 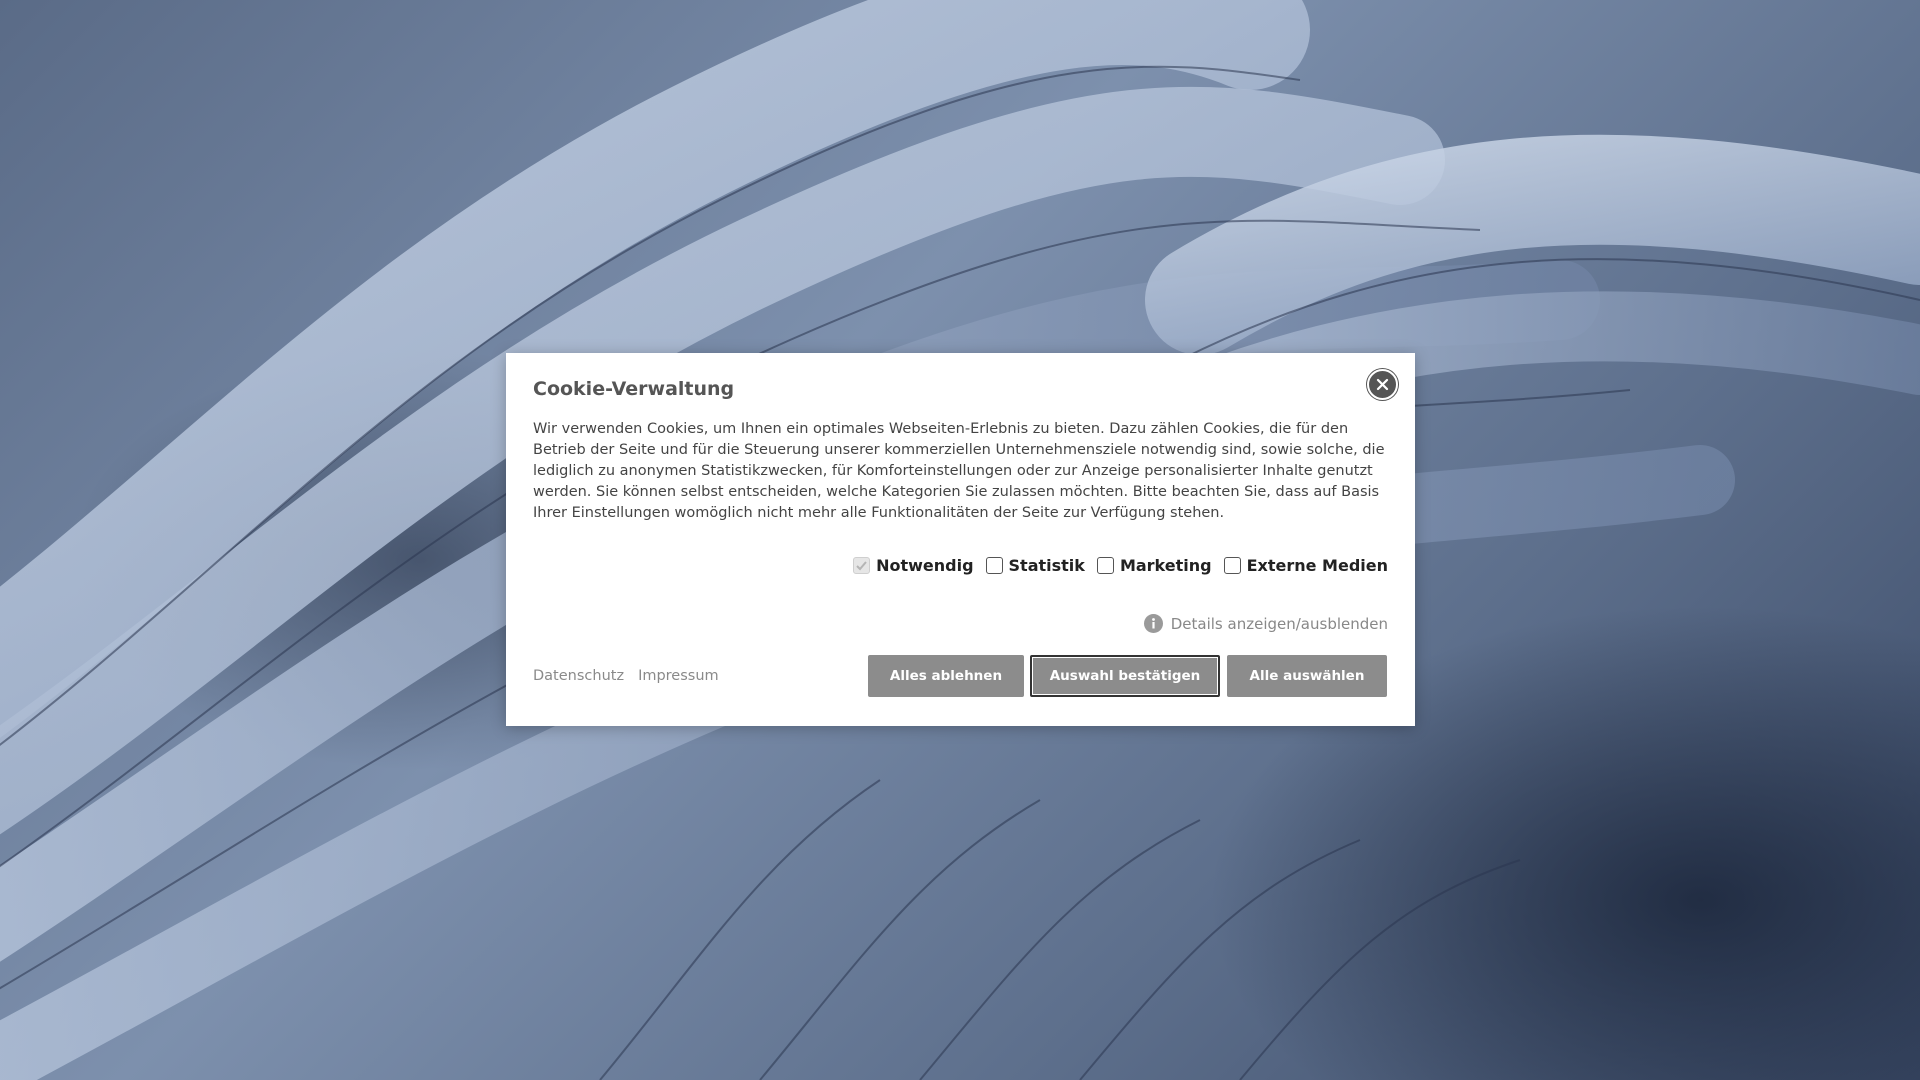 I want to click on close-button, so click(x=1382, y=384).